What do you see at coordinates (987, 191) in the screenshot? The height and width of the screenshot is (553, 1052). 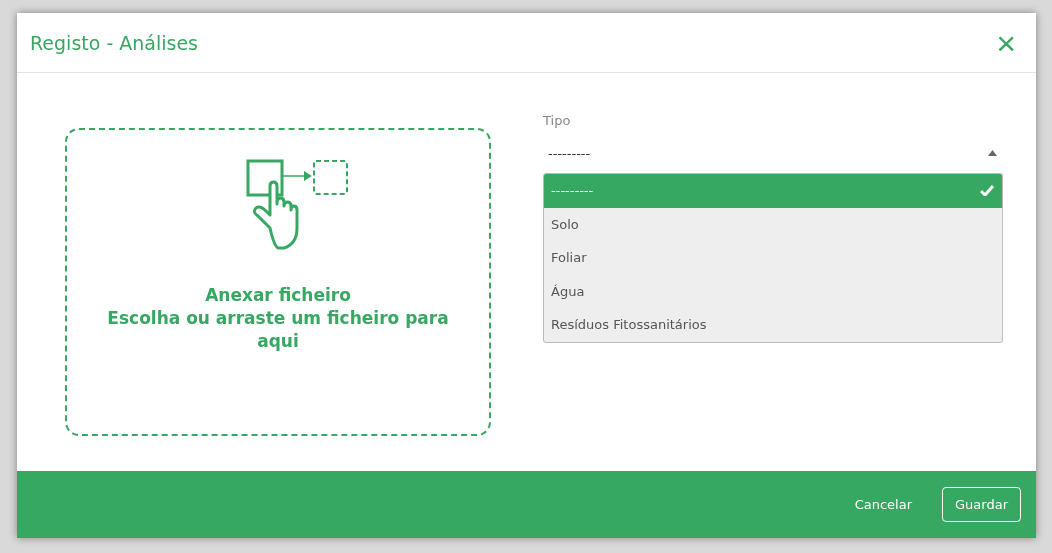 I see `check-icon` at bounding box center [987, 191].